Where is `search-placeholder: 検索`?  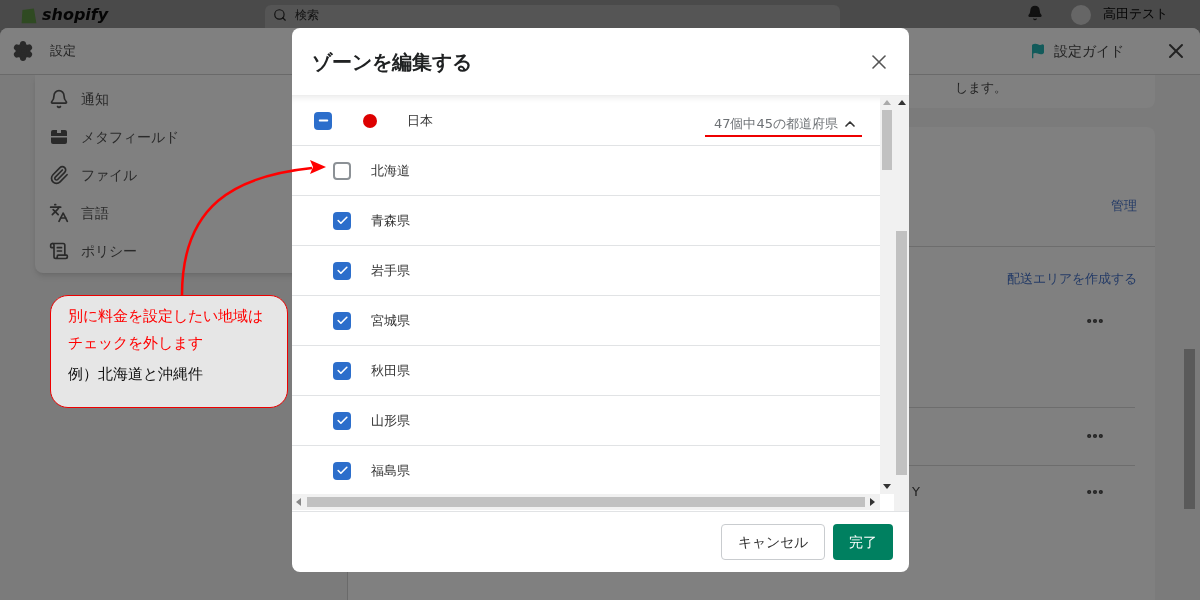
search-placeholder: 検索 is located at coordinates (307, 15).